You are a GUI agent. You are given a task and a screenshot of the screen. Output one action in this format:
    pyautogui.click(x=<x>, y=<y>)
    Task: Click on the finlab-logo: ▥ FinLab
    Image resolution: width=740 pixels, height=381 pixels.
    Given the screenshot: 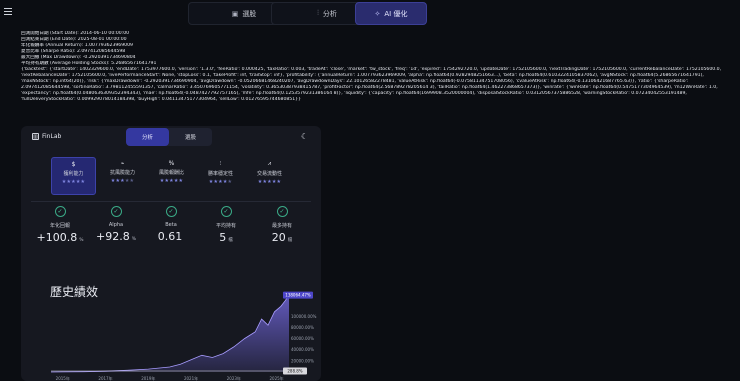 What is the action you would take?
    pyautogui.click(x=46, y=136)
    